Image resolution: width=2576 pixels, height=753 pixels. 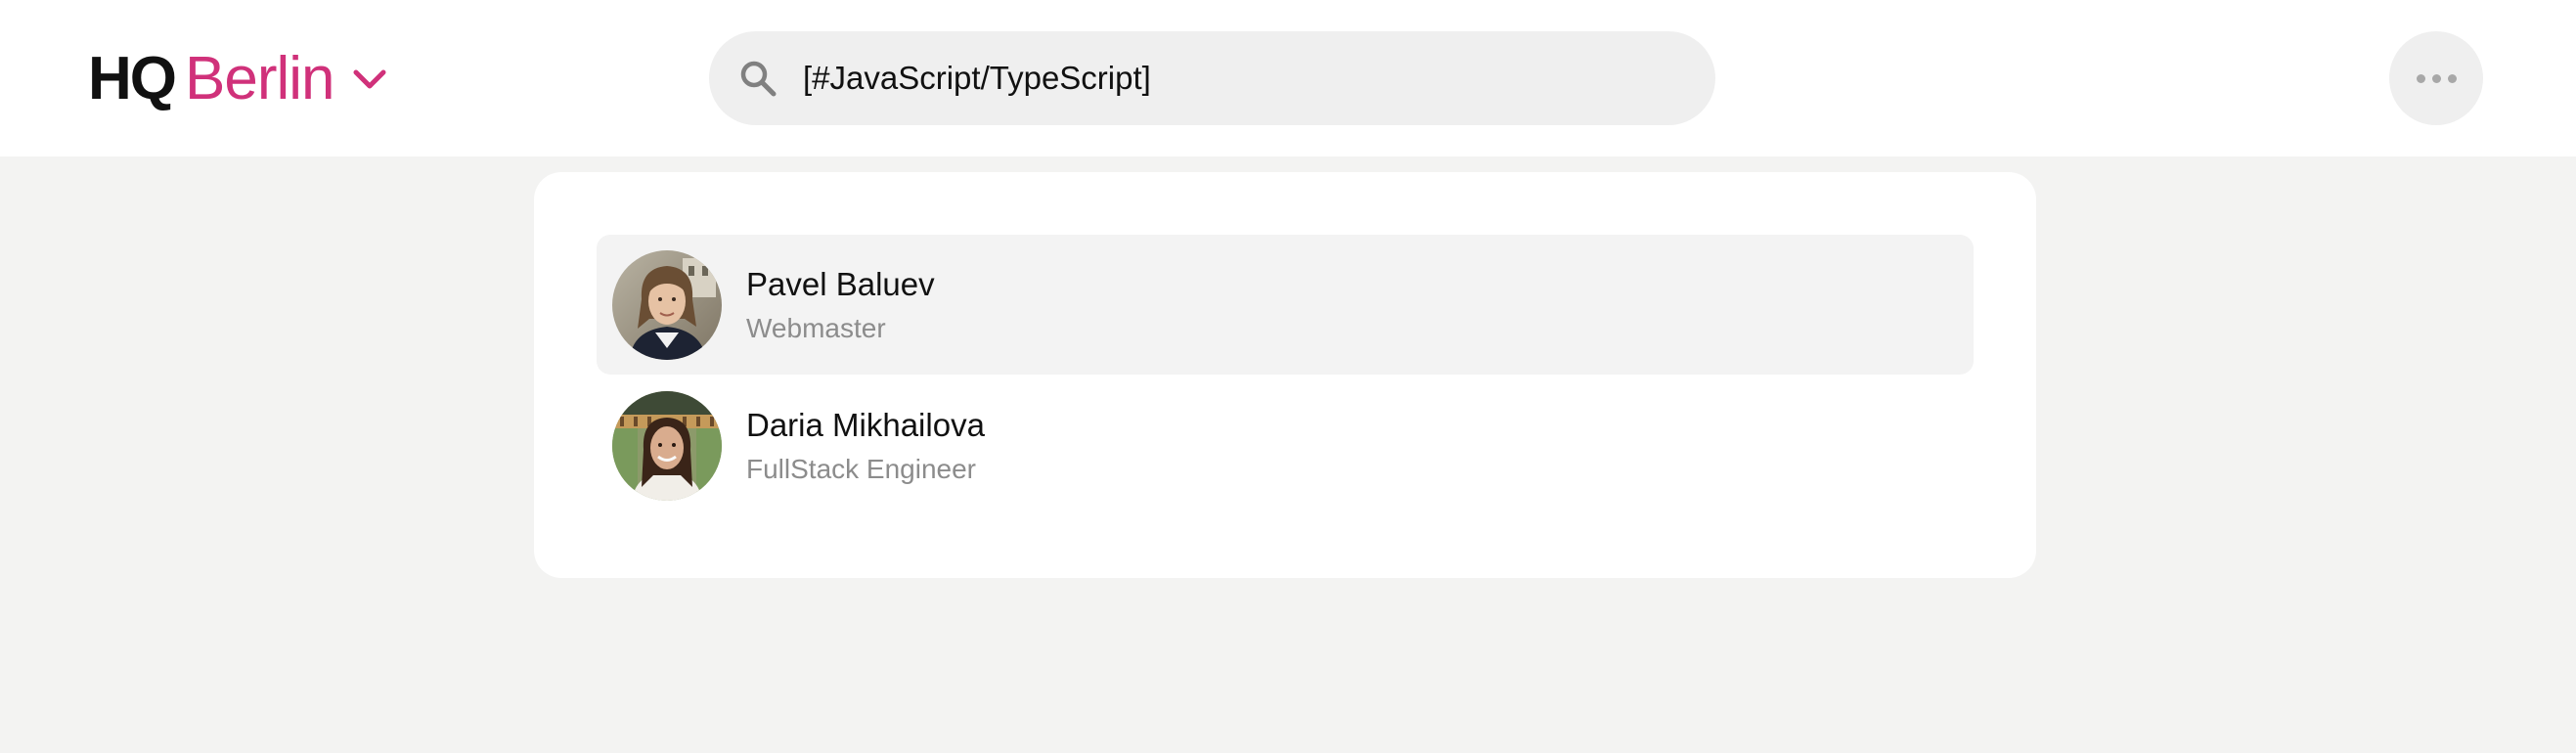 What do you see at coordinates (866, 424) in the screenshot?
I see `person-name: Daria Mikhailova` at bounding box center [866, 424].